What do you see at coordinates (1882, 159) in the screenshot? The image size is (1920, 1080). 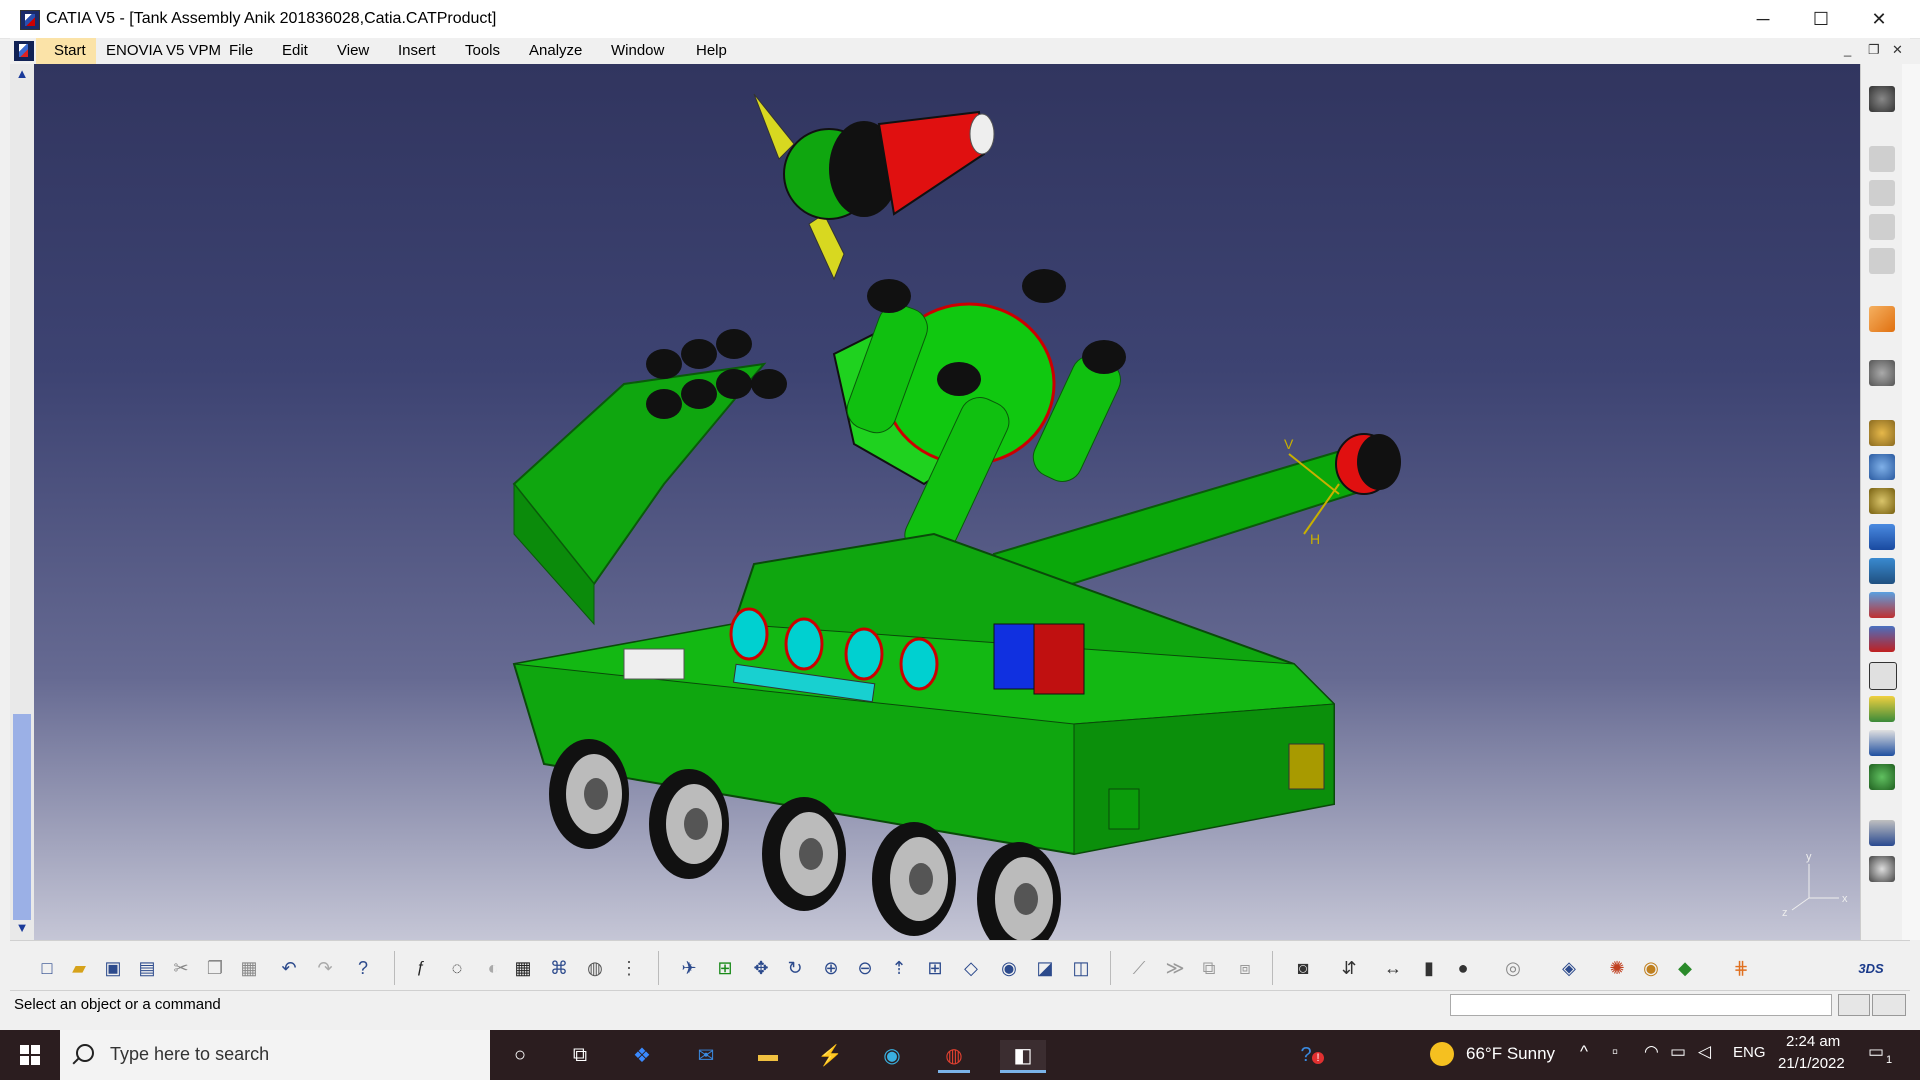 I see `product-1-icon` at bounding box center [1882, 159].